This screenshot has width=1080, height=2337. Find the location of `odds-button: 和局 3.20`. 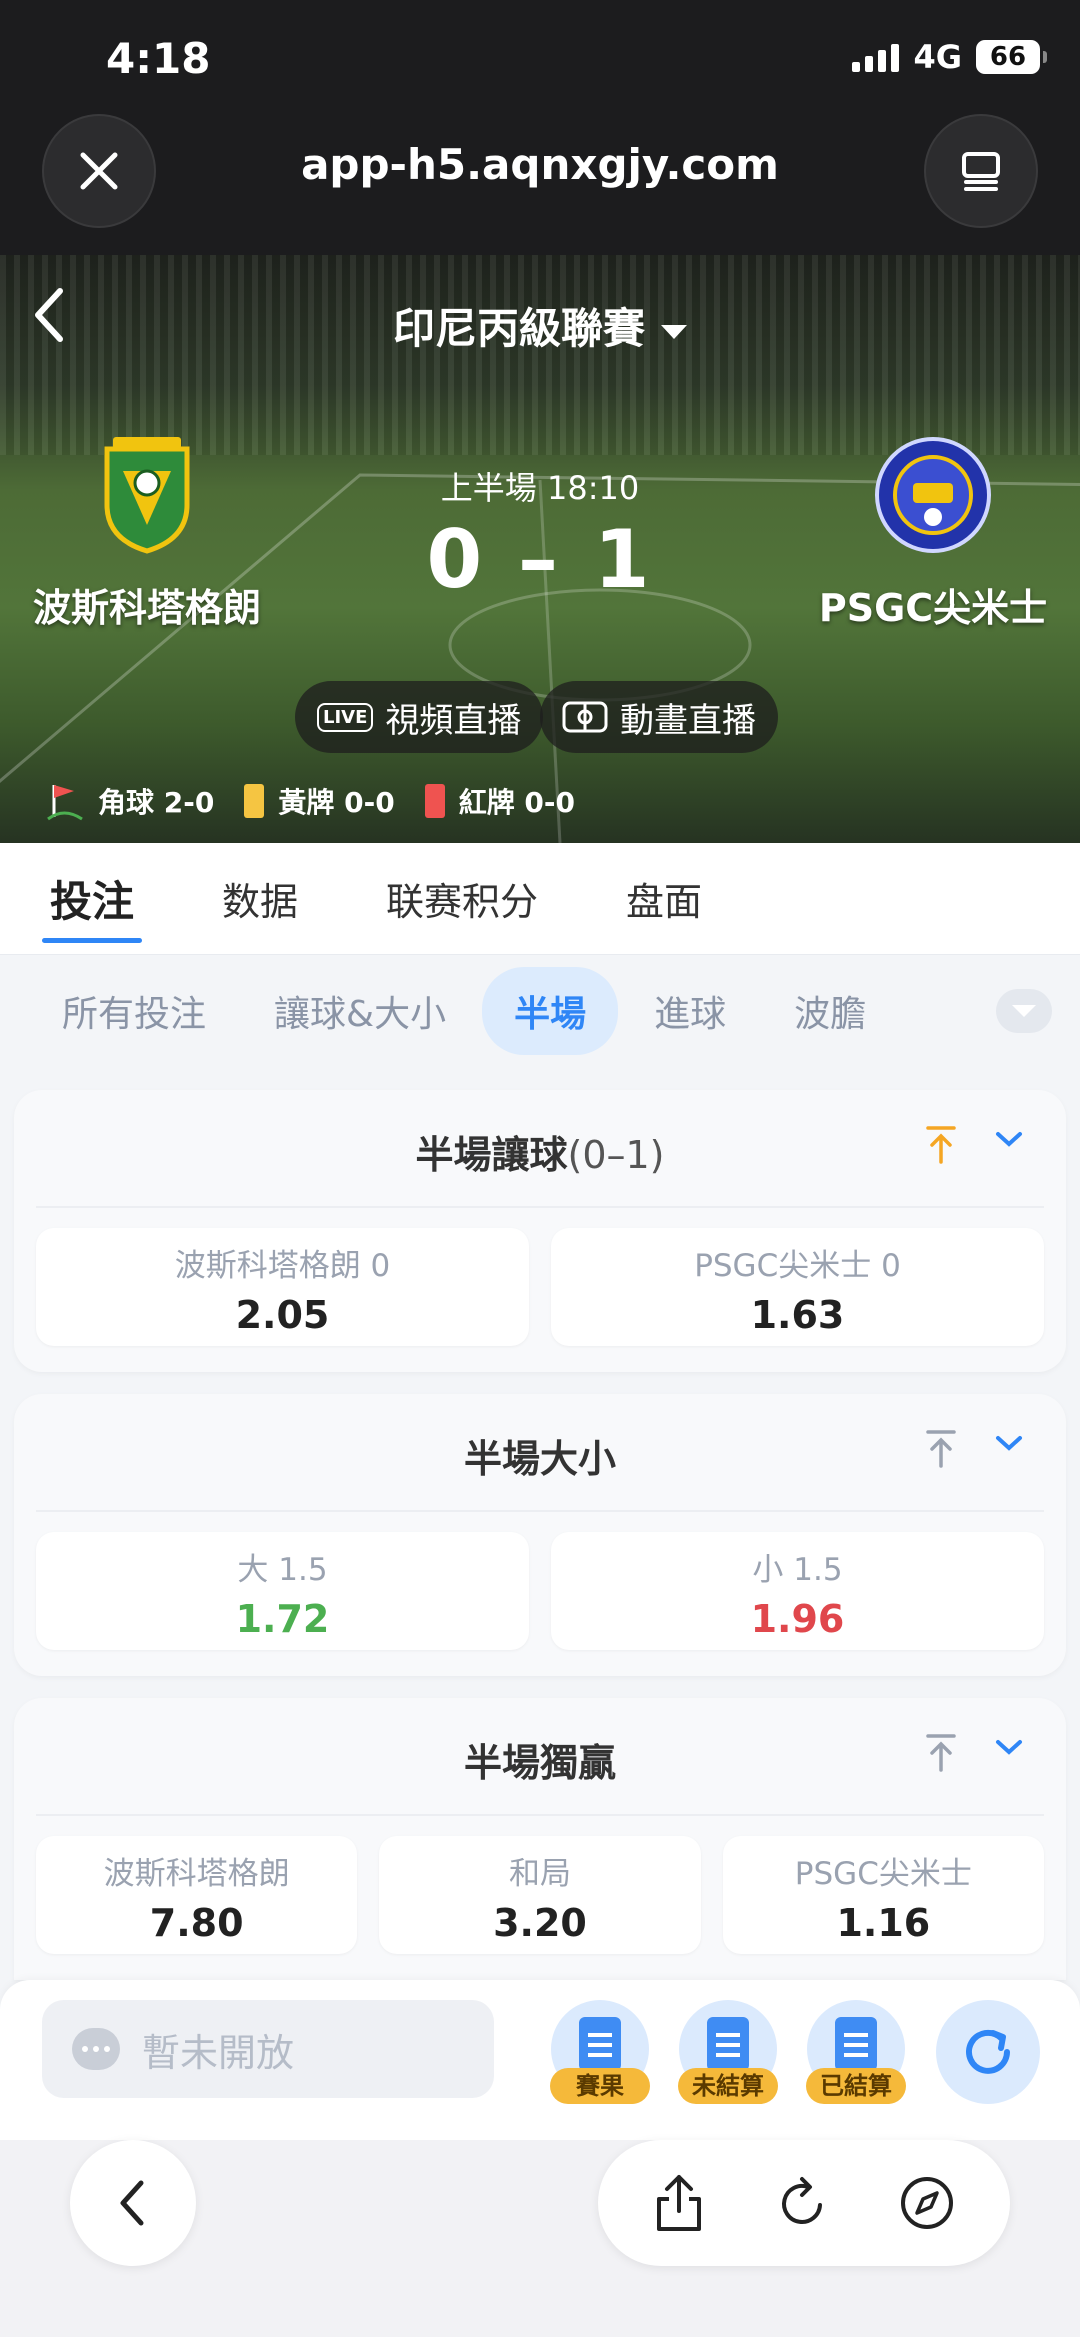

odds-button: 和局 3.20 is located at coordinates (540, 1895).